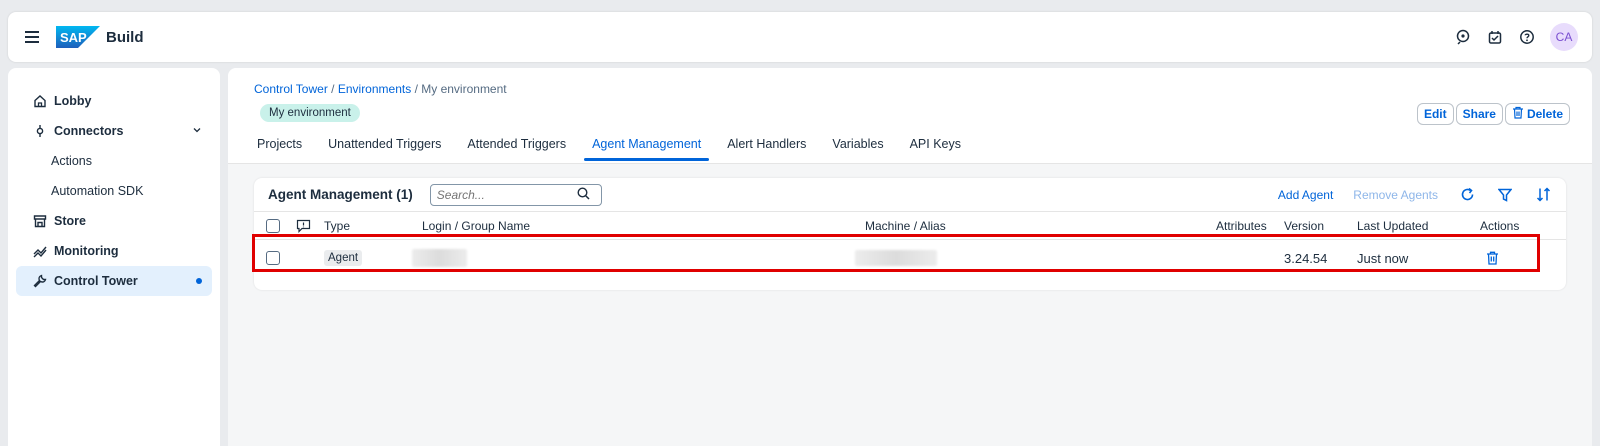  Describe the element at coordinates (439, 258) in the screenshot. I see `redacted-login` at that location.